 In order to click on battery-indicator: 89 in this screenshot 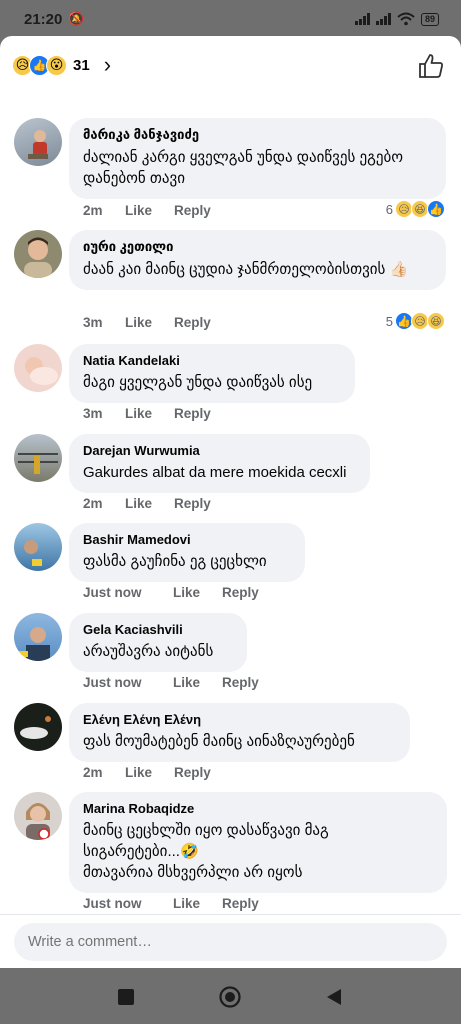, I will do `click(429, 19)`.